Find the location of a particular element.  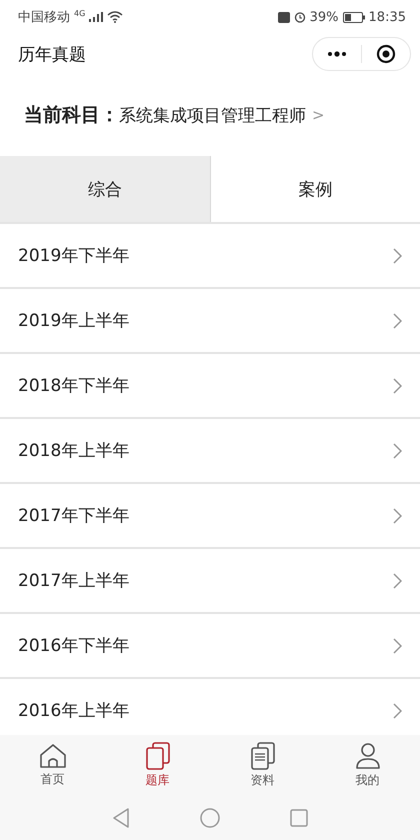

paper-year: 2017年上半年 is located at coordinates (74, 581).